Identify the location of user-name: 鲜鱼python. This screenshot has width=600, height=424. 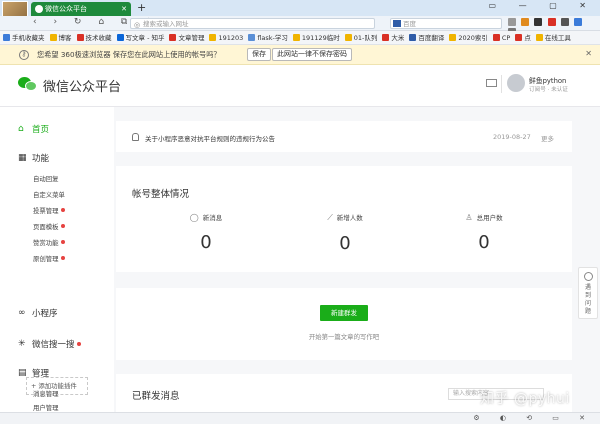
(547, 80).